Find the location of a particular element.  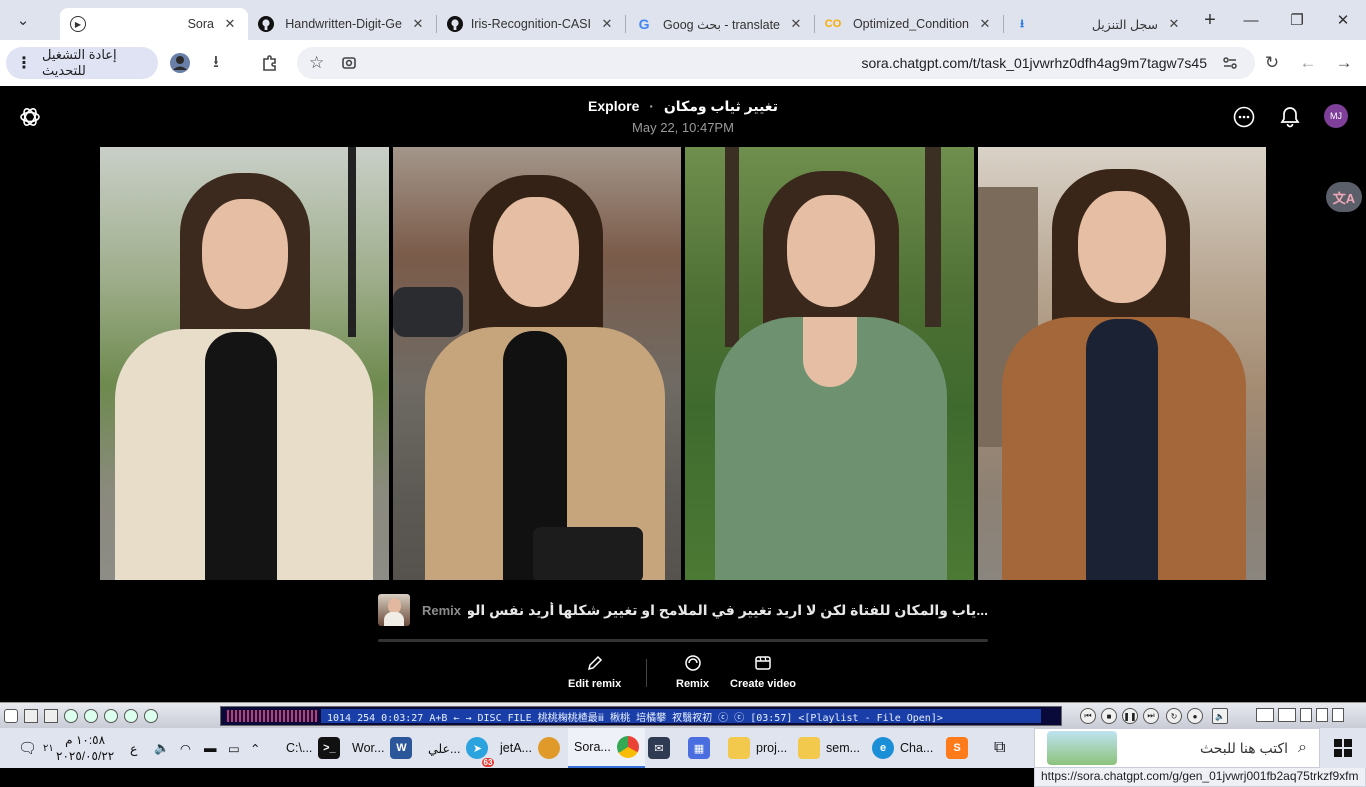

pause-button: ❚❚ is located at coordinates (1130, 716).